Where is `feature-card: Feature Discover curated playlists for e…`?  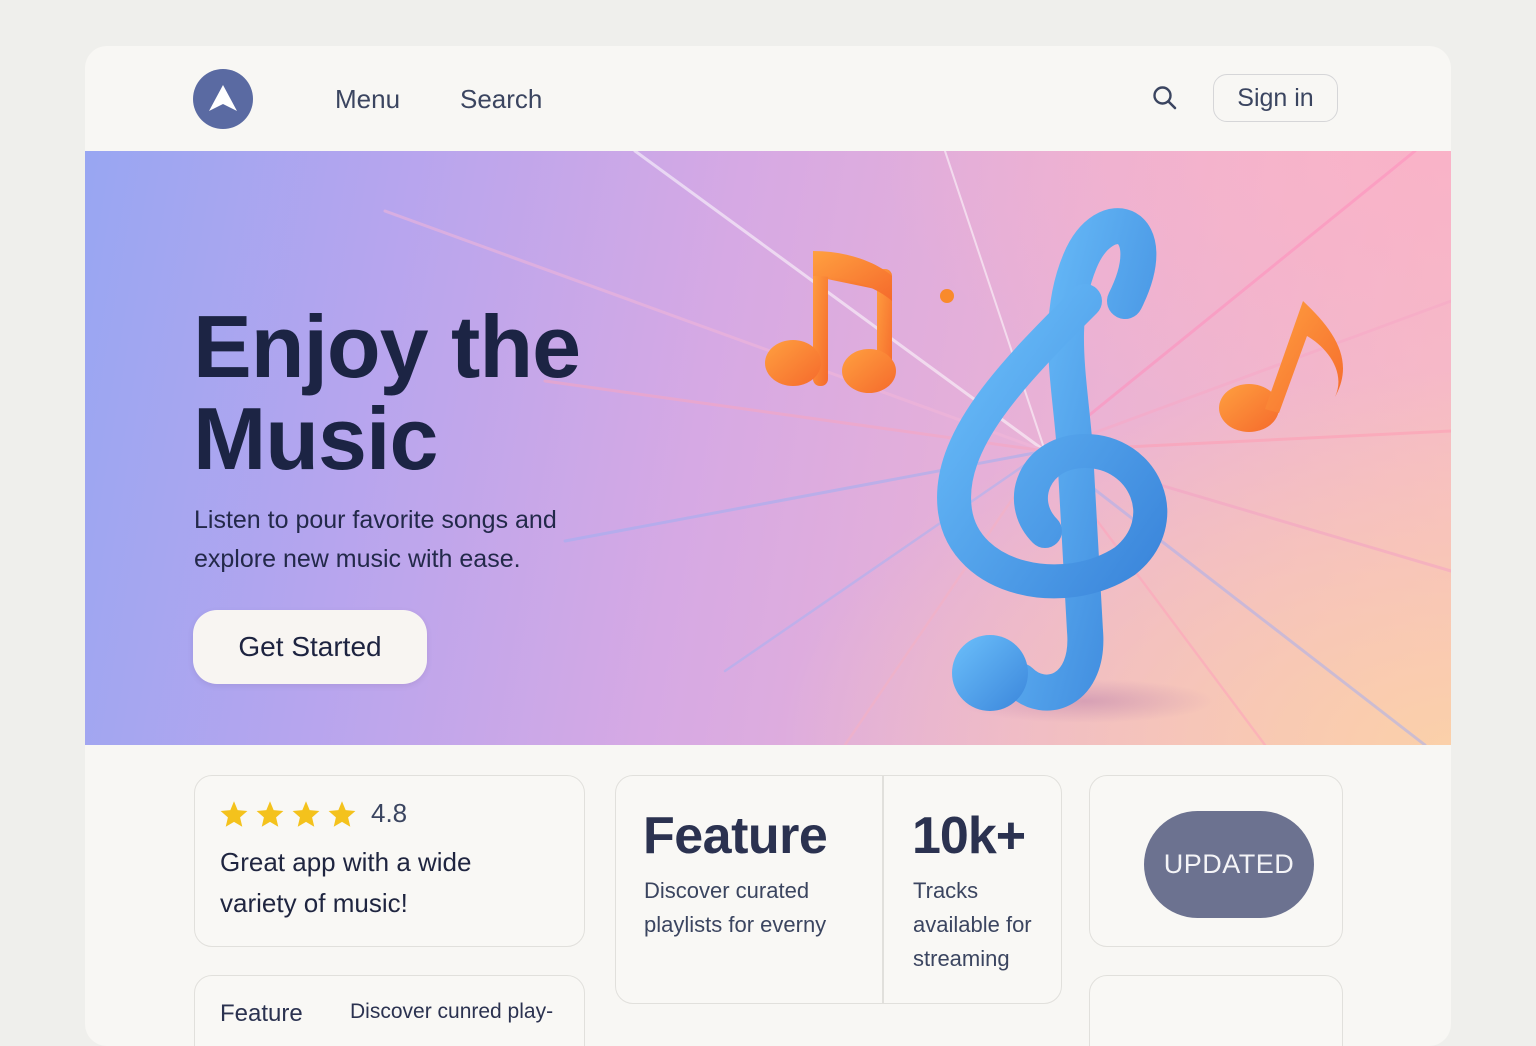 feature-card: Feature Discover curated playlists for e… is located at coordinates (838, 889).